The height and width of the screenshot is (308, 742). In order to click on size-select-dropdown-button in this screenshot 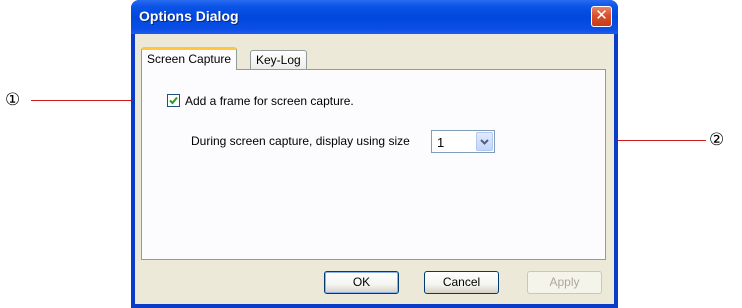, I will do `click(484, 141)`.